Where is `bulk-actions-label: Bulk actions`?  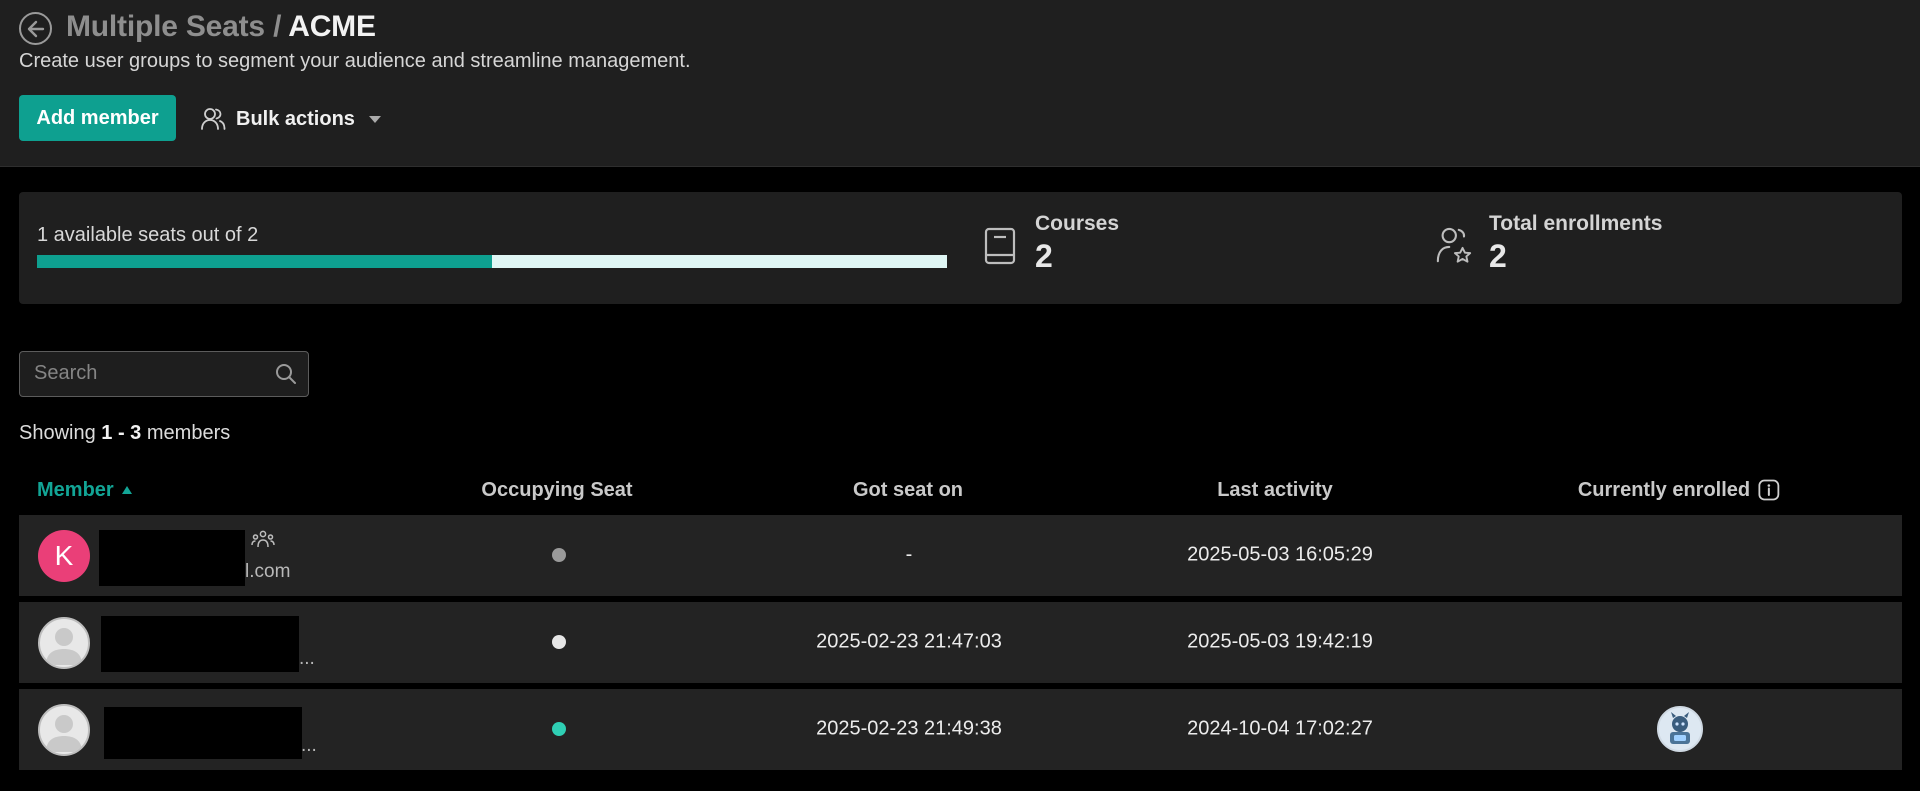 bulk-actions-label: Bulk actions is located at coordinates (295, 118).